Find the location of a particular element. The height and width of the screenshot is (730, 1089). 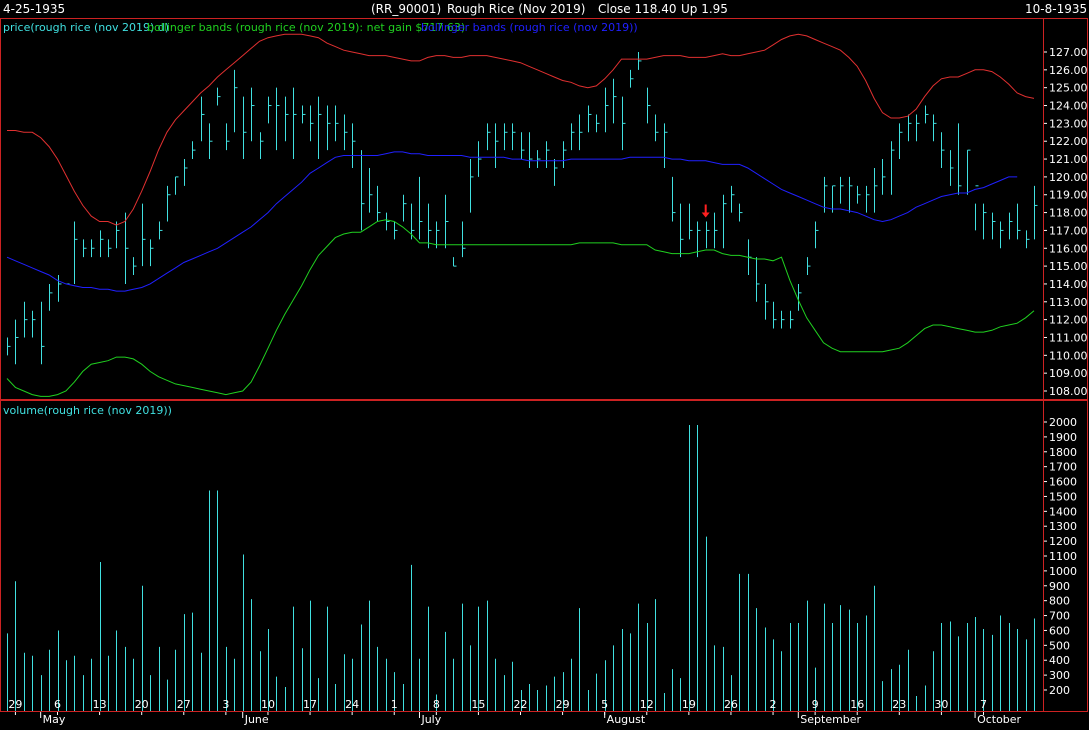

price-y-tick-label: 117.00 is located at coordinates (1068, 230).